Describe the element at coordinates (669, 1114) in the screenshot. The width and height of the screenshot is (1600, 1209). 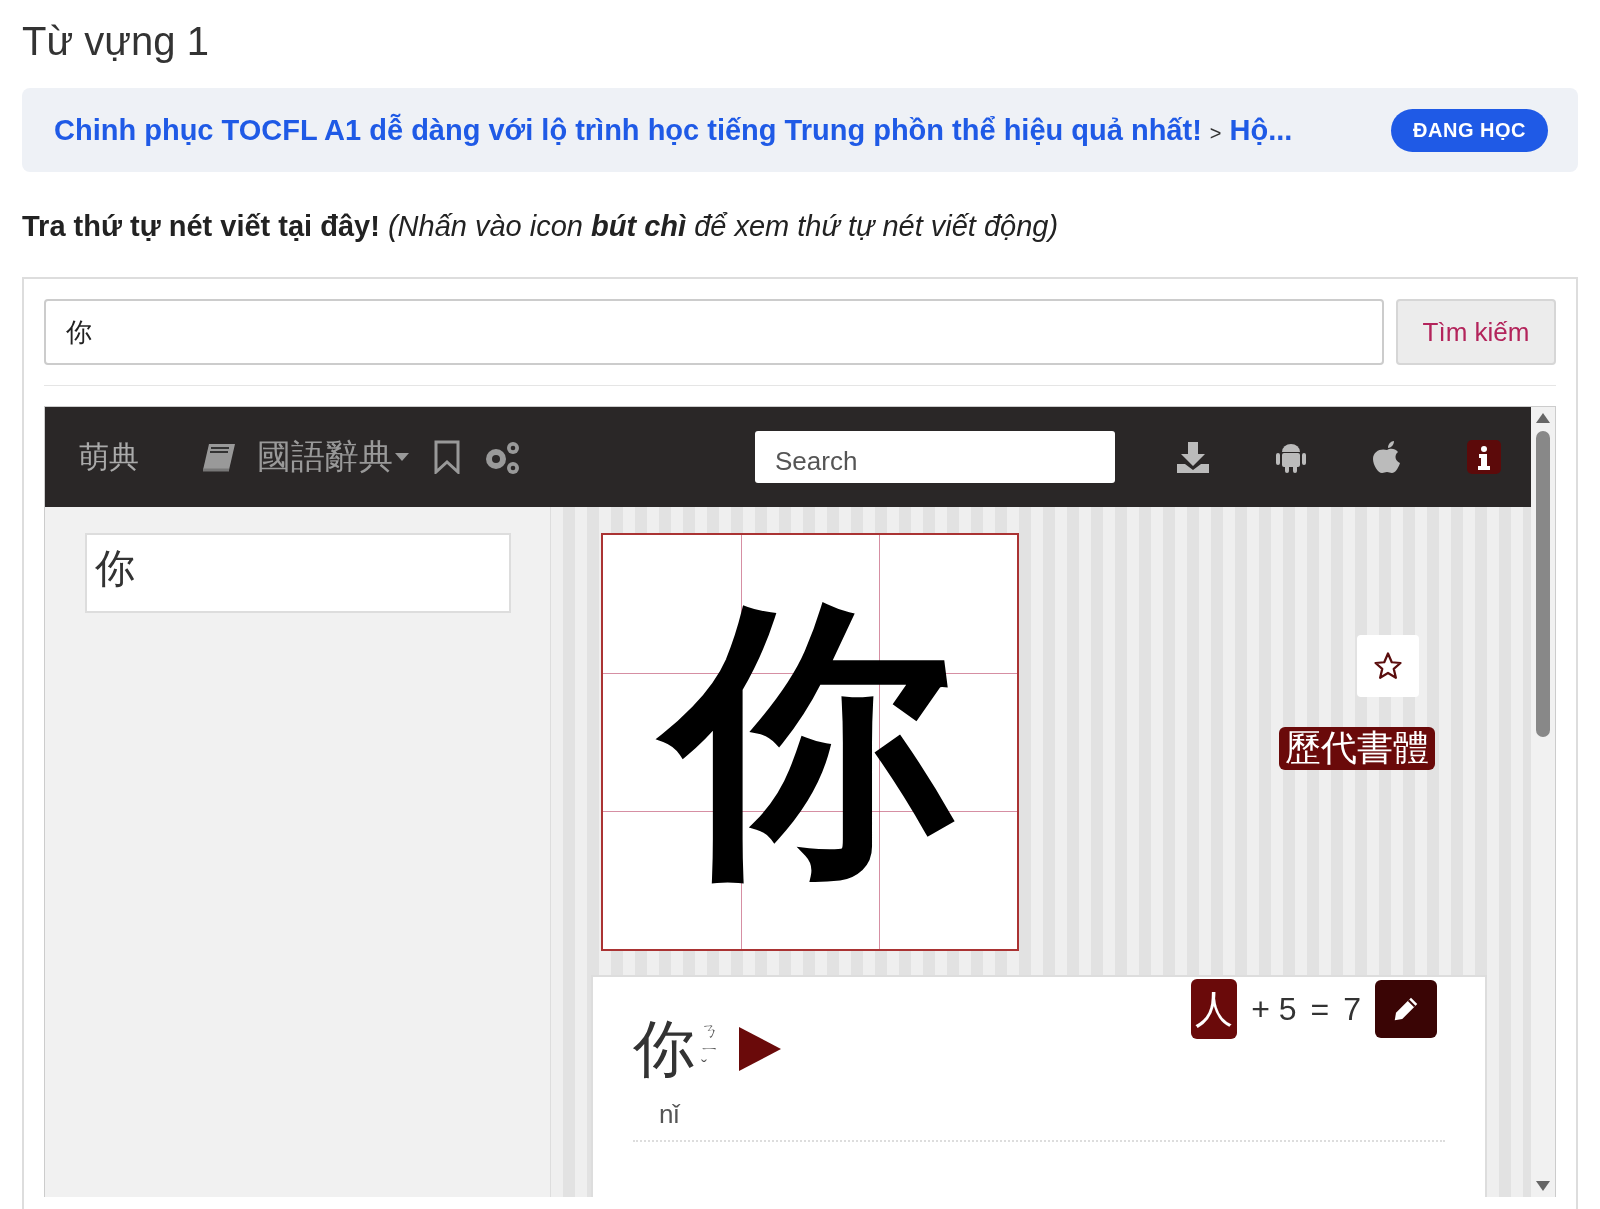
I see `pinyin-text: nǐ` at that location.